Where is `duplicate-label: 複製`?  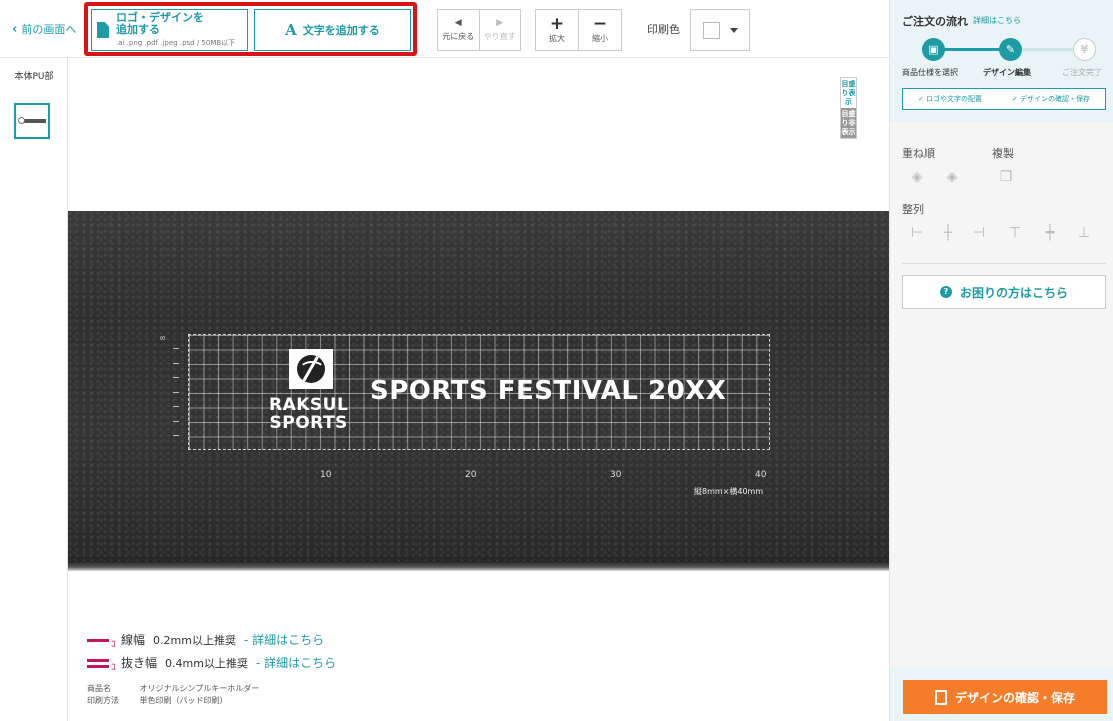 duplicate-label: 複製 is located at coordinates (1003, 153).